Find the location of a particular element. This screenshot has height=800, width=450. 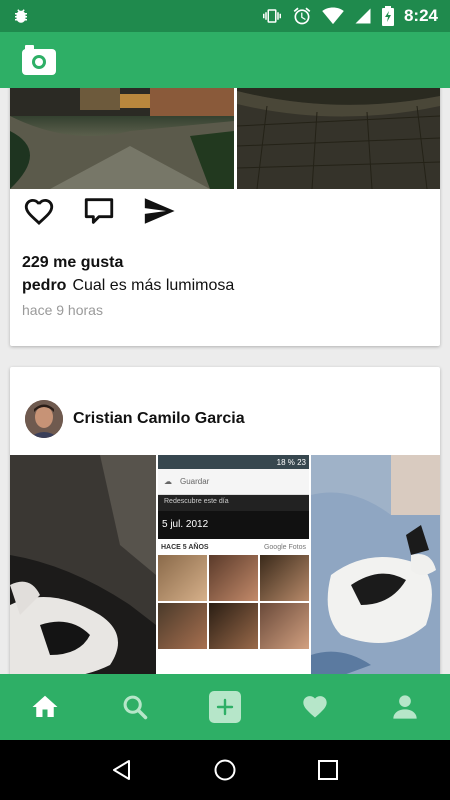

post-actions is located at coordinates (99, 211).